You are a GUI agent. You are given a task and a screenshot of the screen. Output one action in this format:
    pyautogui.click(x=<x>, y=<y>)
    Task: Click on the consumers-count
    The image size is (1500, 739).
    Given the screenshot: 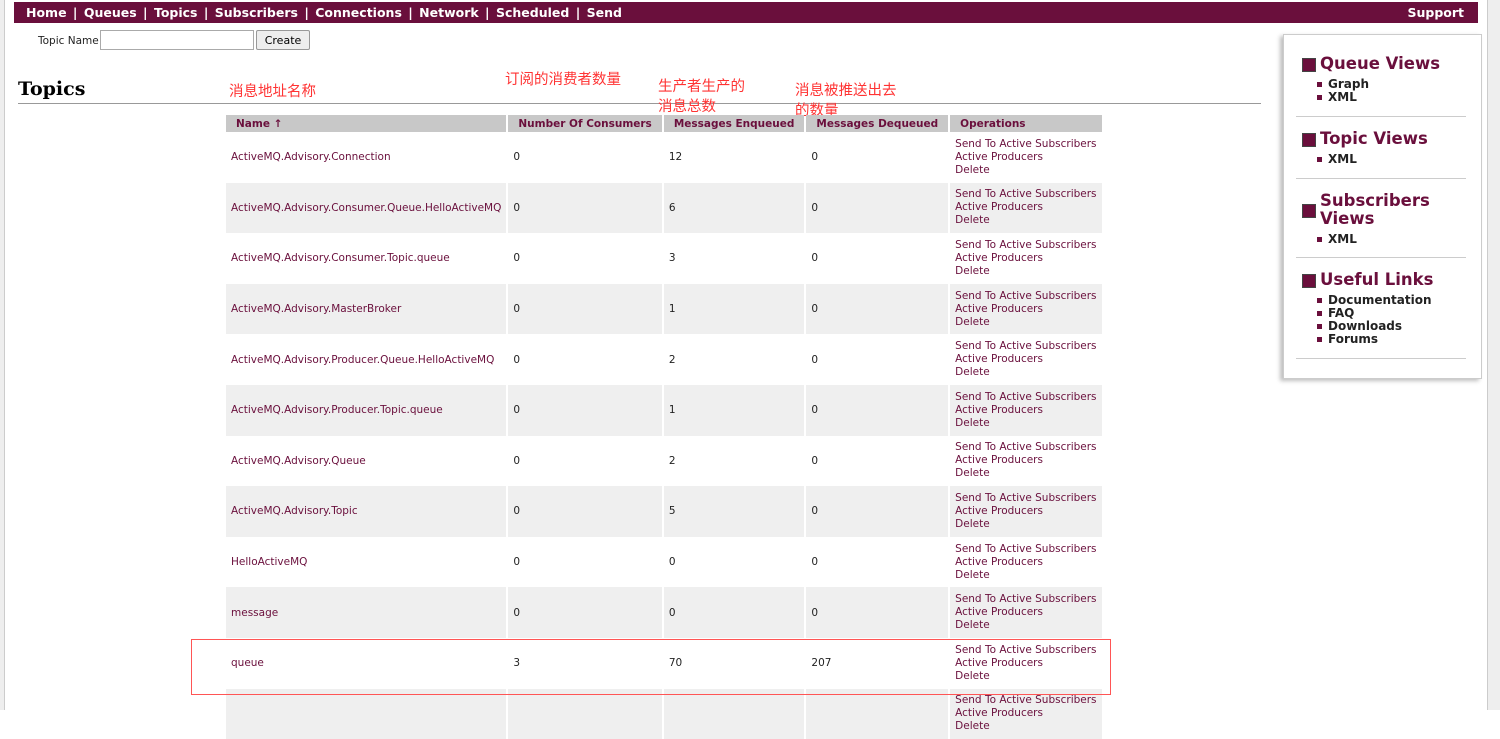 What is the action you would take?
    pyautogui.click(x=585, y=713)
    